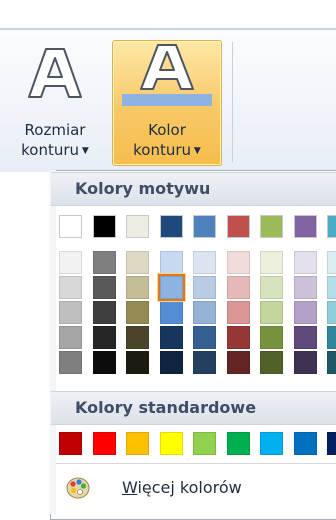 The height and width of the screenshot is (520, 336). I want to click on outline-color-label-line2: konturu, so click(162, 150).